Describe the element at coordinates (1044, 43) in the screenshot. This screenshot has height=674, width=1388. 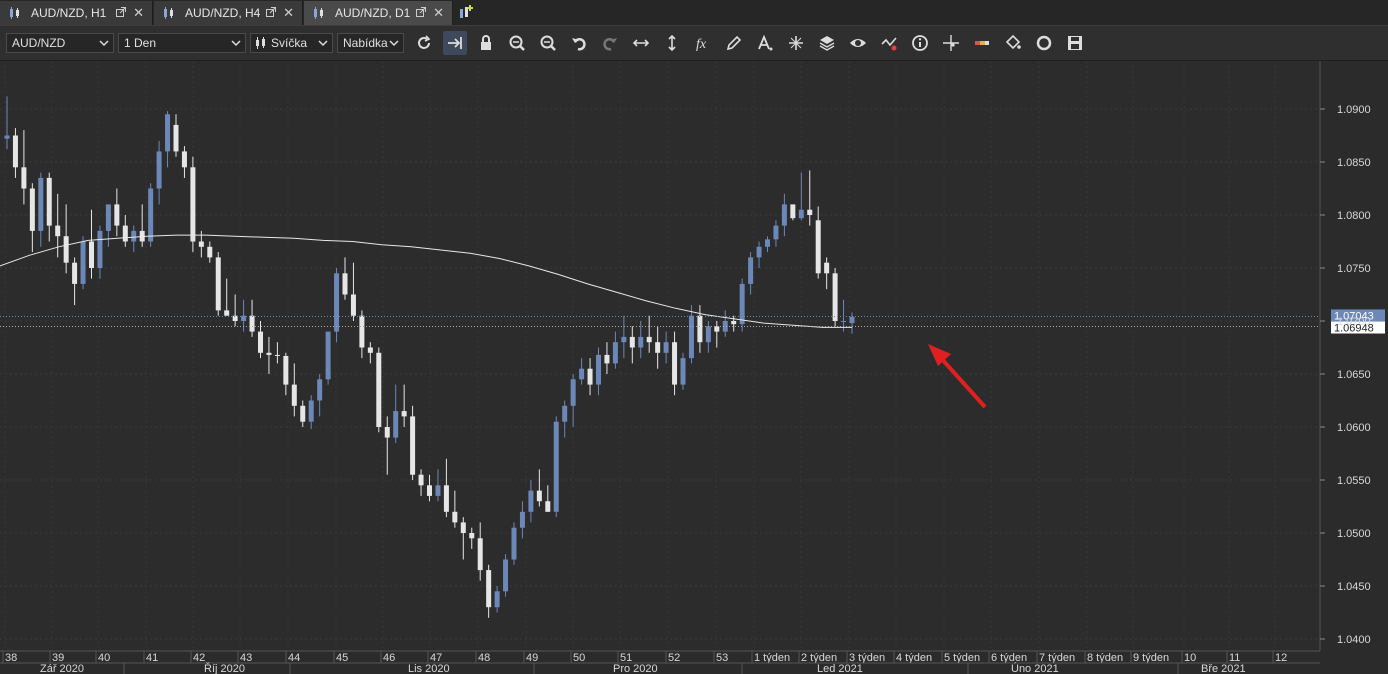
I see `circle-button` at that location.